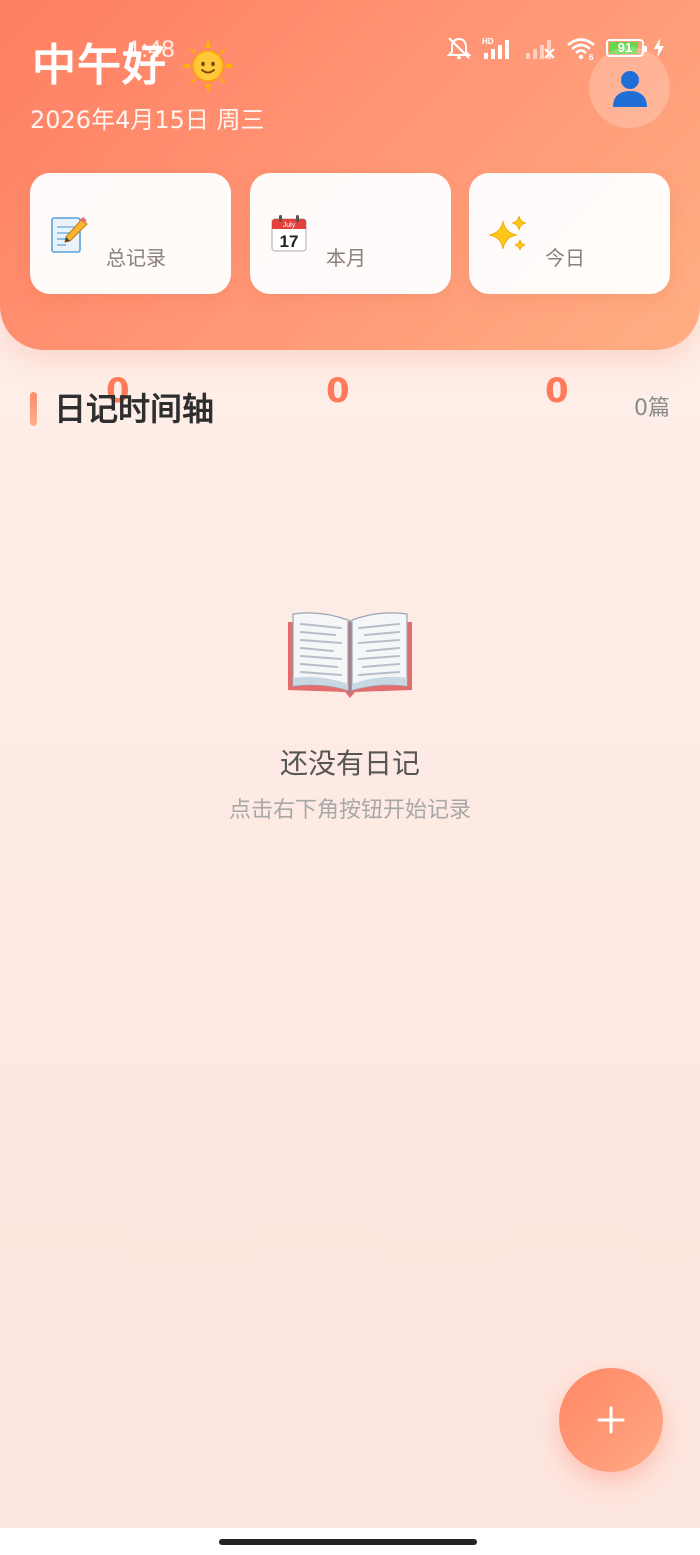  Describe the element at coordinates (69, 234) in the screenshot. I see `memo-icon` at that location.